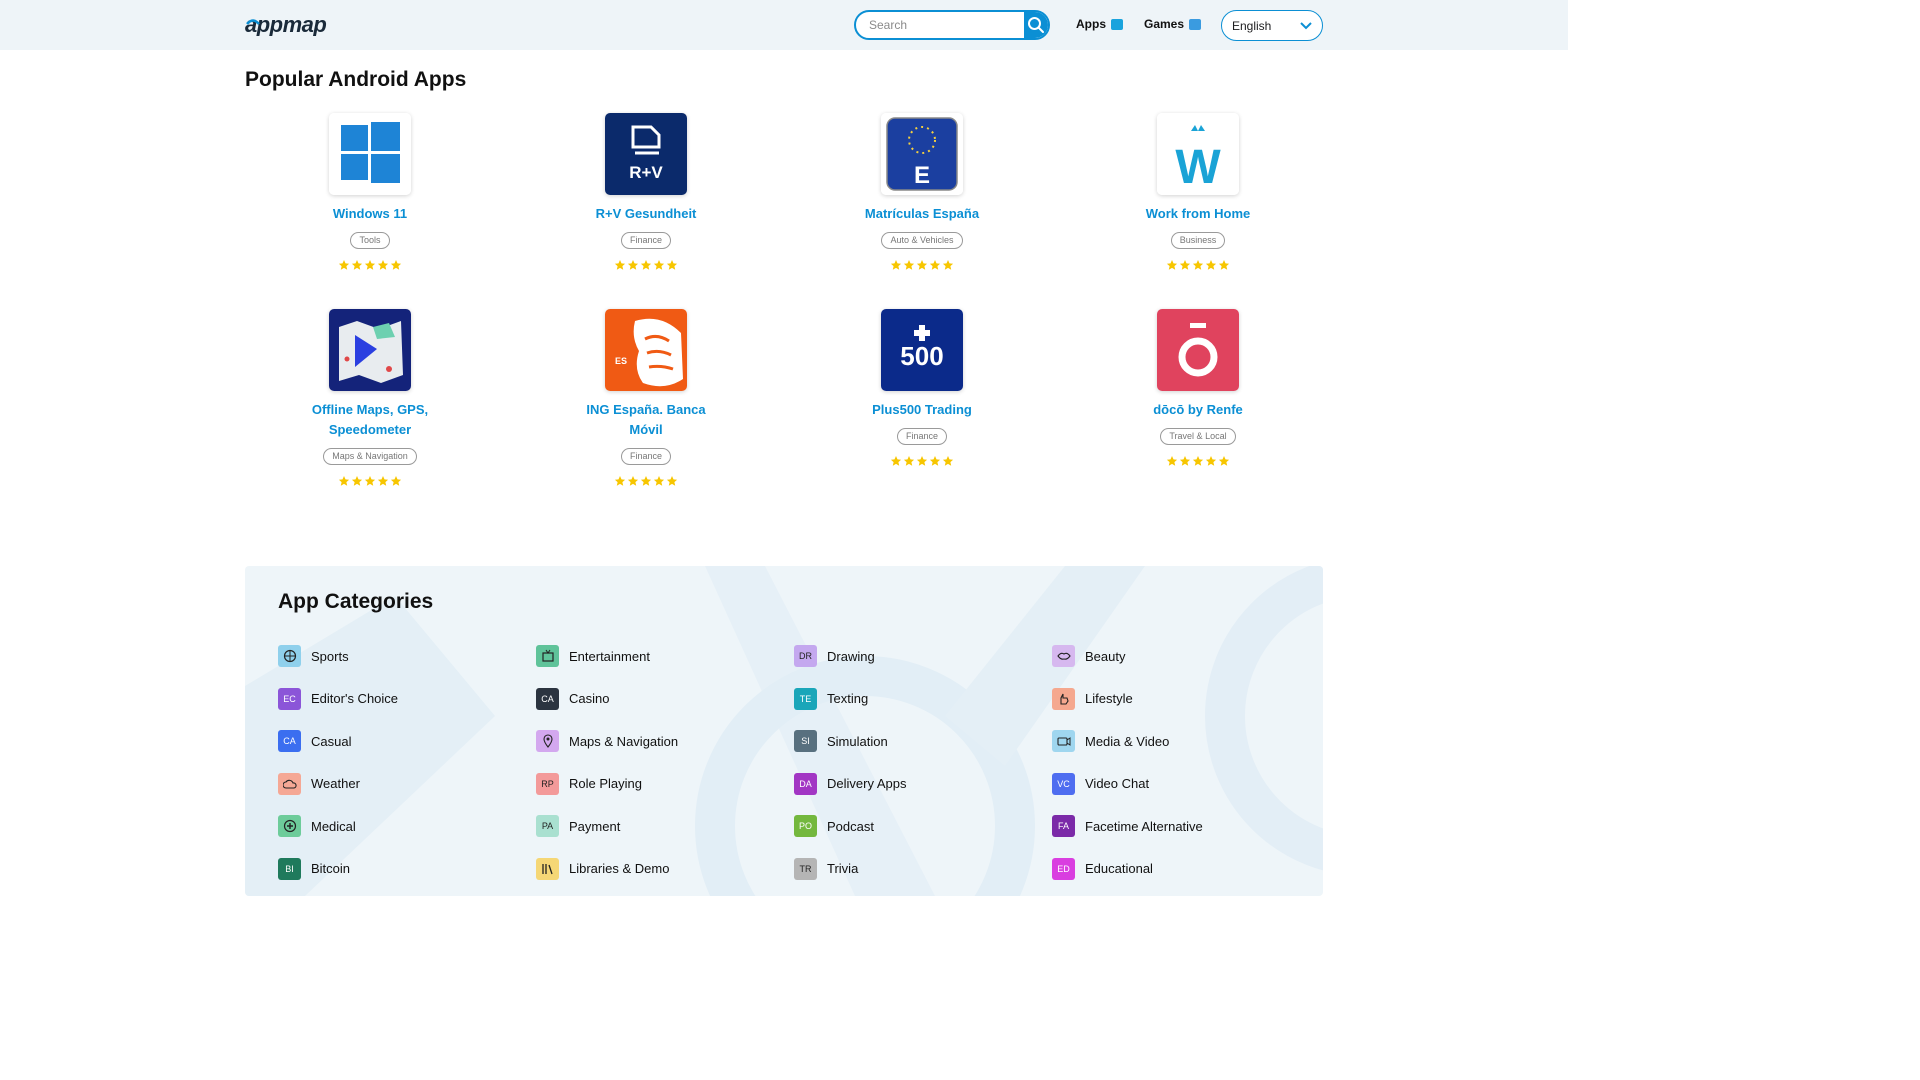  I want to click on category-item: Lifestyle, so click(1092, 698).